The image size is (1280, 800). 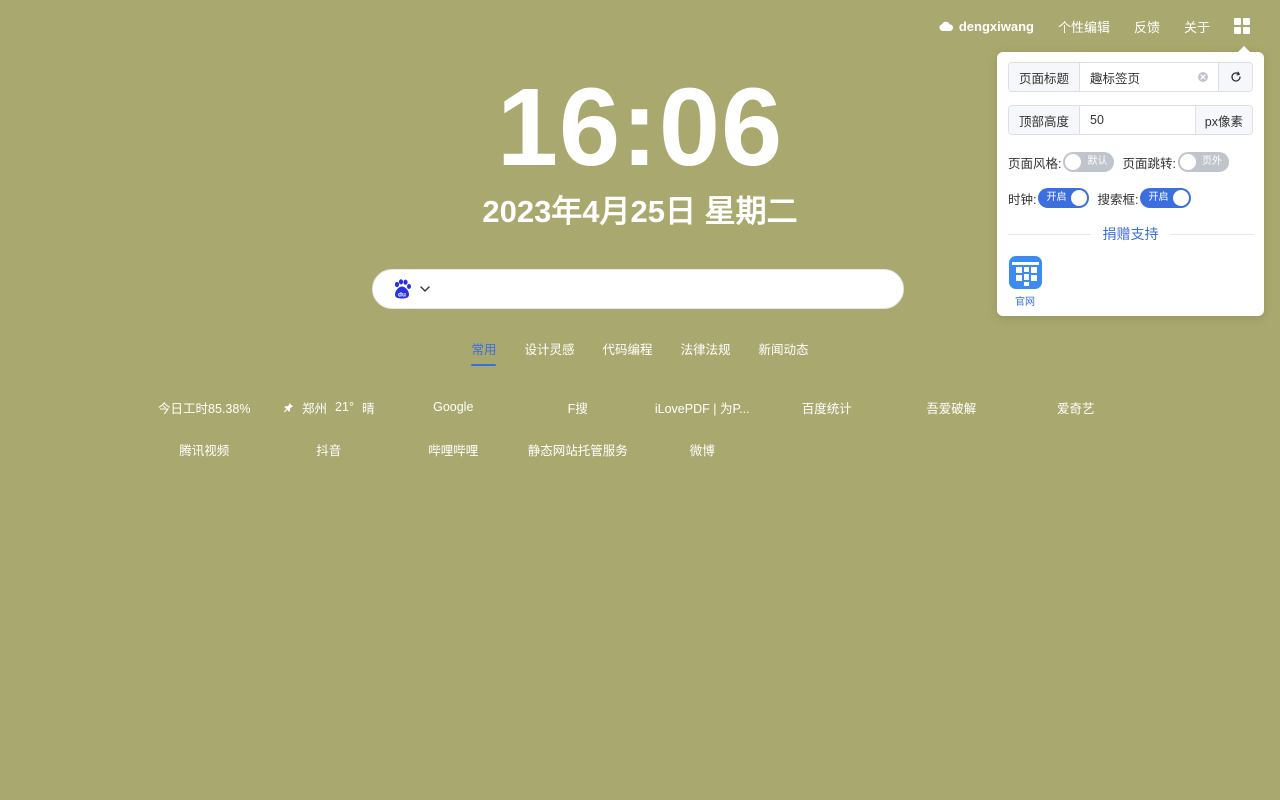 I want to click on category-tabs: 常用 设计灵感 代码编程 法律法规 新闻动态, so click(x=640, y=351).